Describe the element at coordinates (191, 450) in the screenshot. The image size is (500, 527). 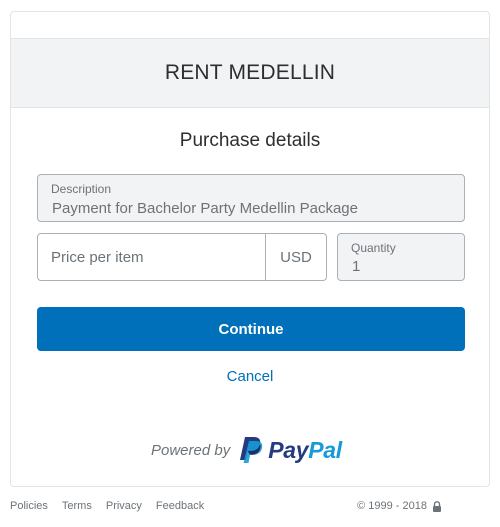
I see `powered-by-text: Powered by` at that location.